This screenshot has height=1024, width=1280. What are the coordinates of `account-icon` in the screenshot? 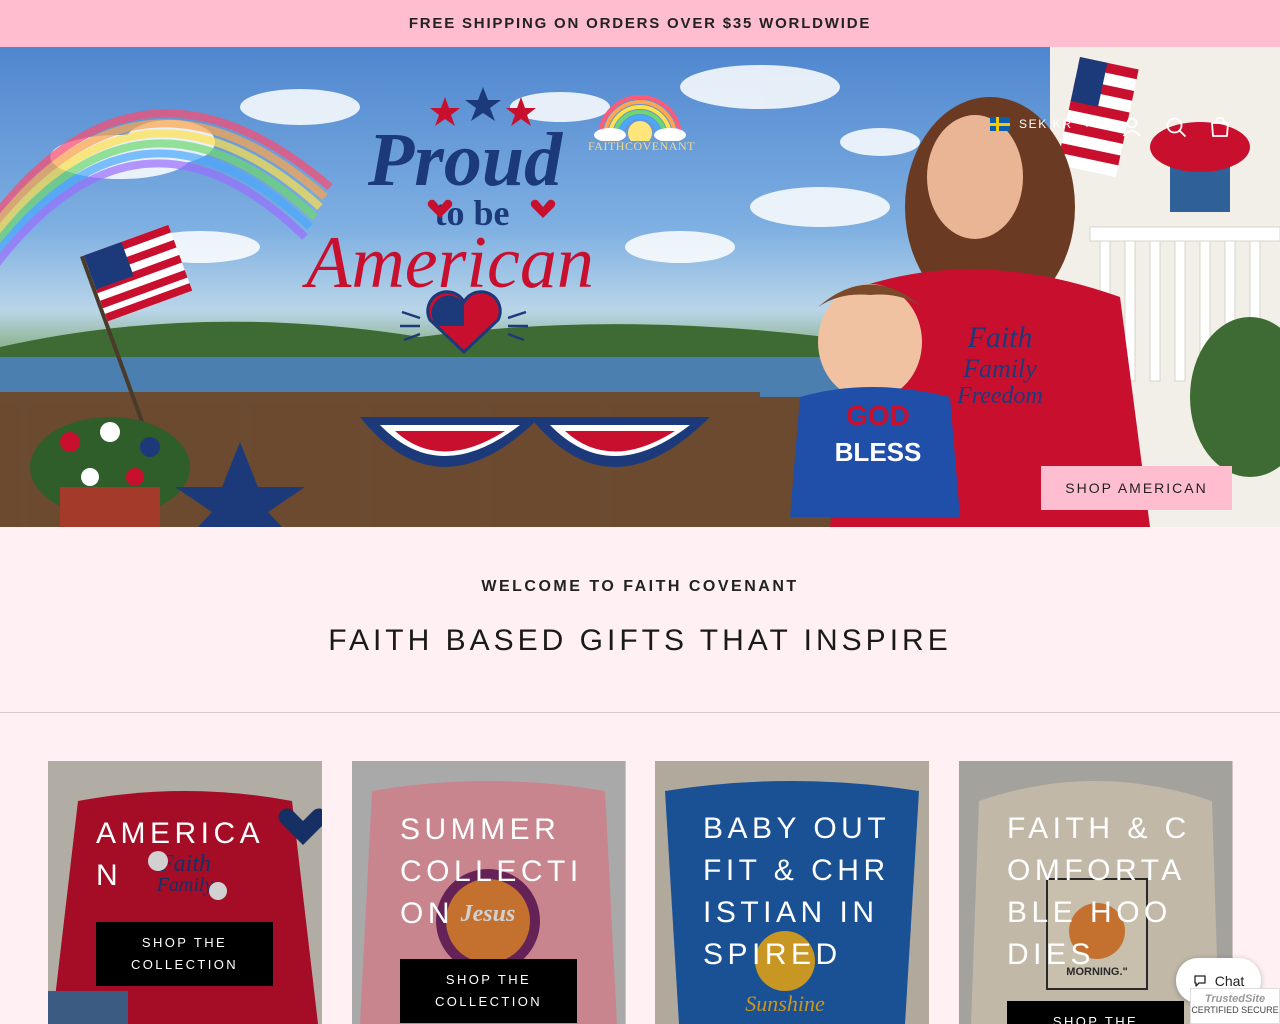 It's located at (1132, 127).